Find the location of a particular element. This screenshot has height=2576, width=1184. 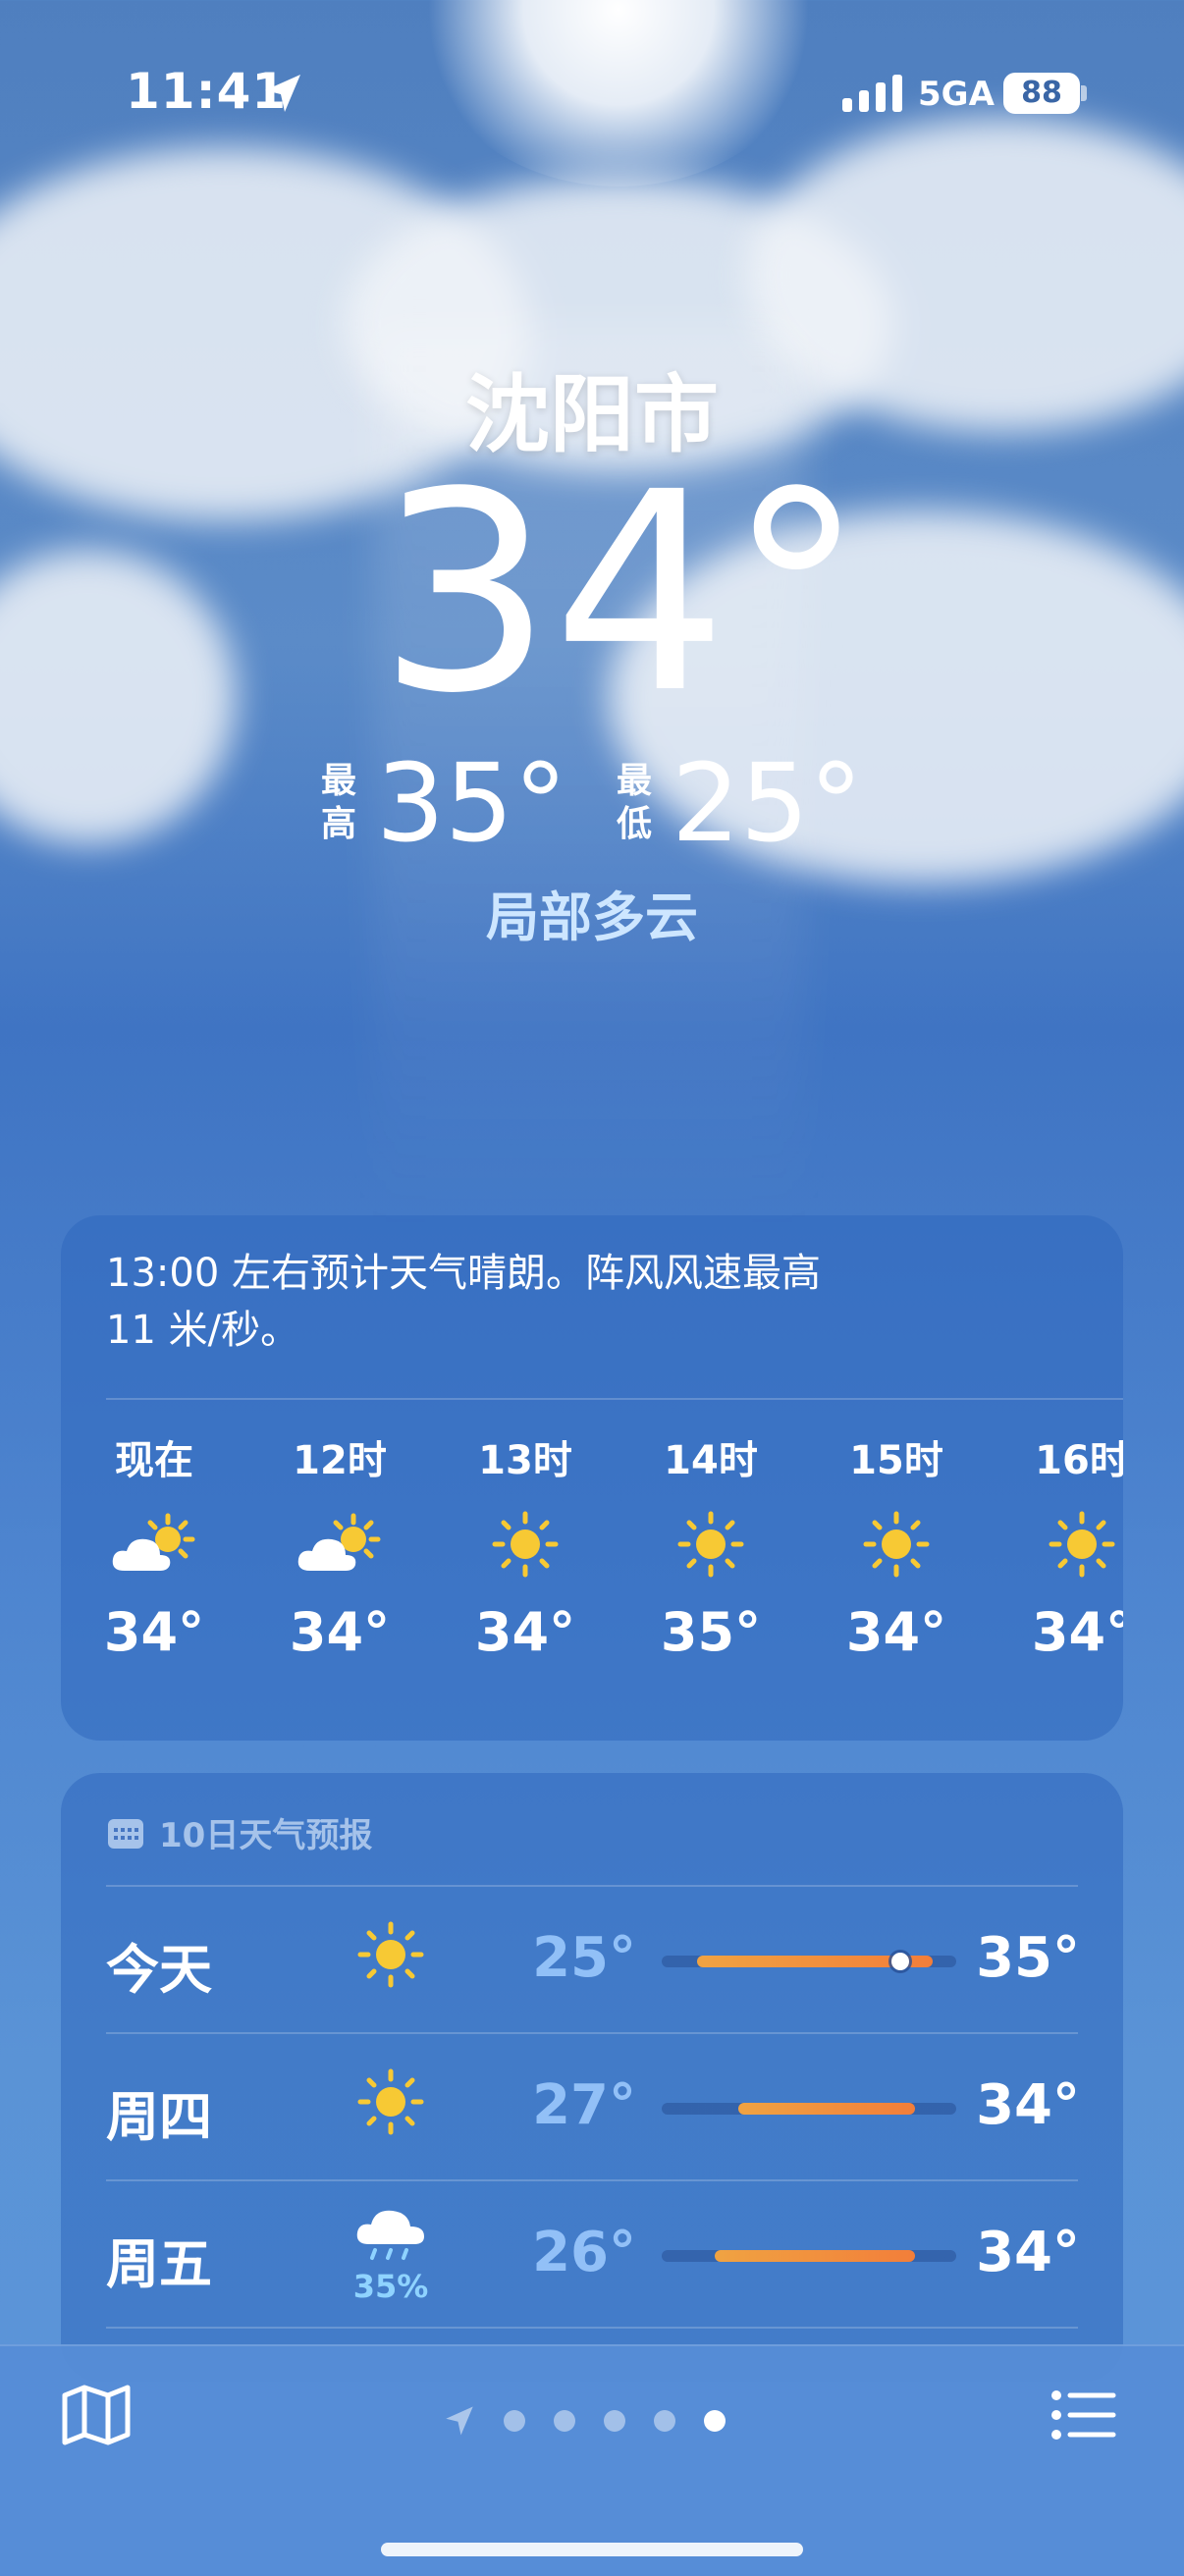

hour-item: 13时 34° is located at coordinates (525, 1549).